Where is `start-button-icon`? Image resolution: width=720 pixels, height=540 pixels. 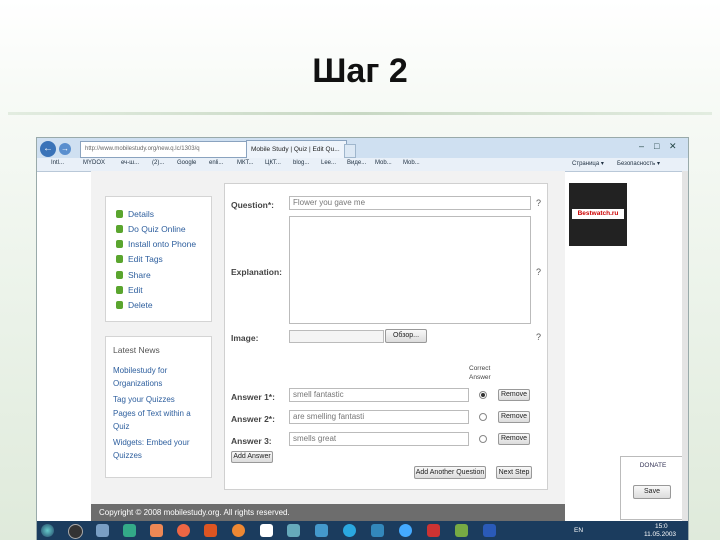 start-button-icon is located at coordinates (47, 530).